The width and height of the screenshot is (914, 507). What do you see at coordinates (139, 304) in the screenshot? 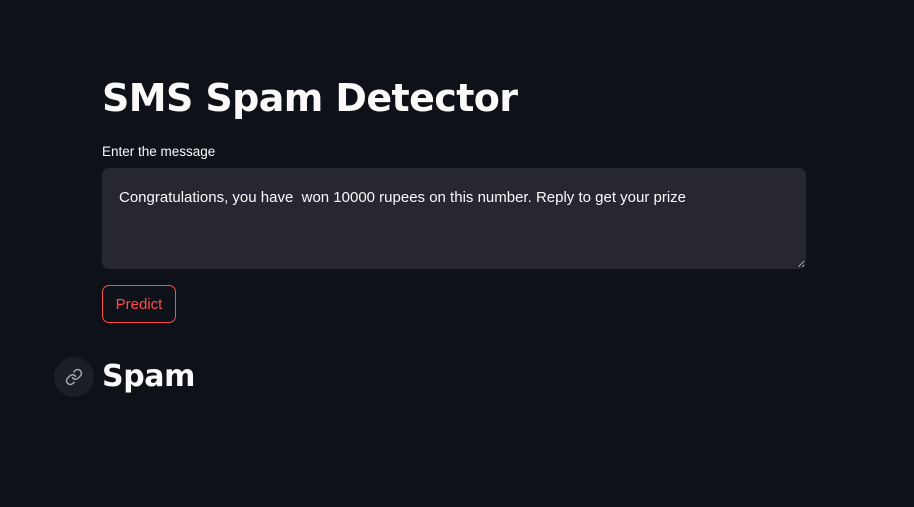
I see `predict-button: Predict` at bounding box center [139, 304].